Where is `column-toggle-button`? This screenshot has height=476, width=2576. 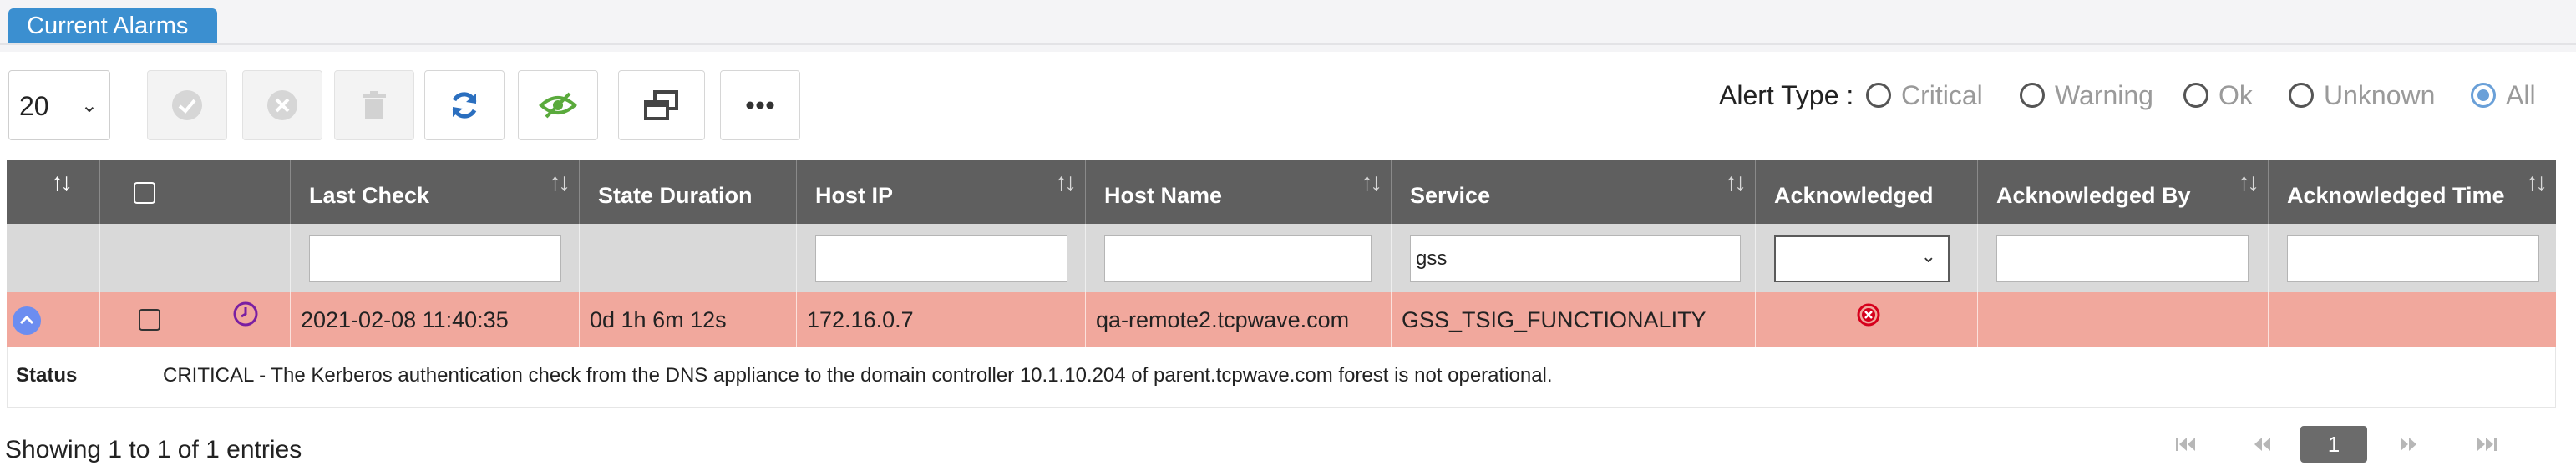 column-toggle-button is located at coordinates (661, 105).